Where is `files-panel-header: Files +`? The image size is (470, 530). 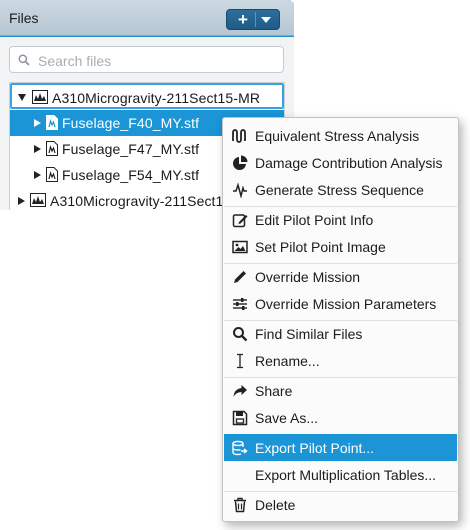
files-panel-header: Files + is located at coordinates (147, 18).